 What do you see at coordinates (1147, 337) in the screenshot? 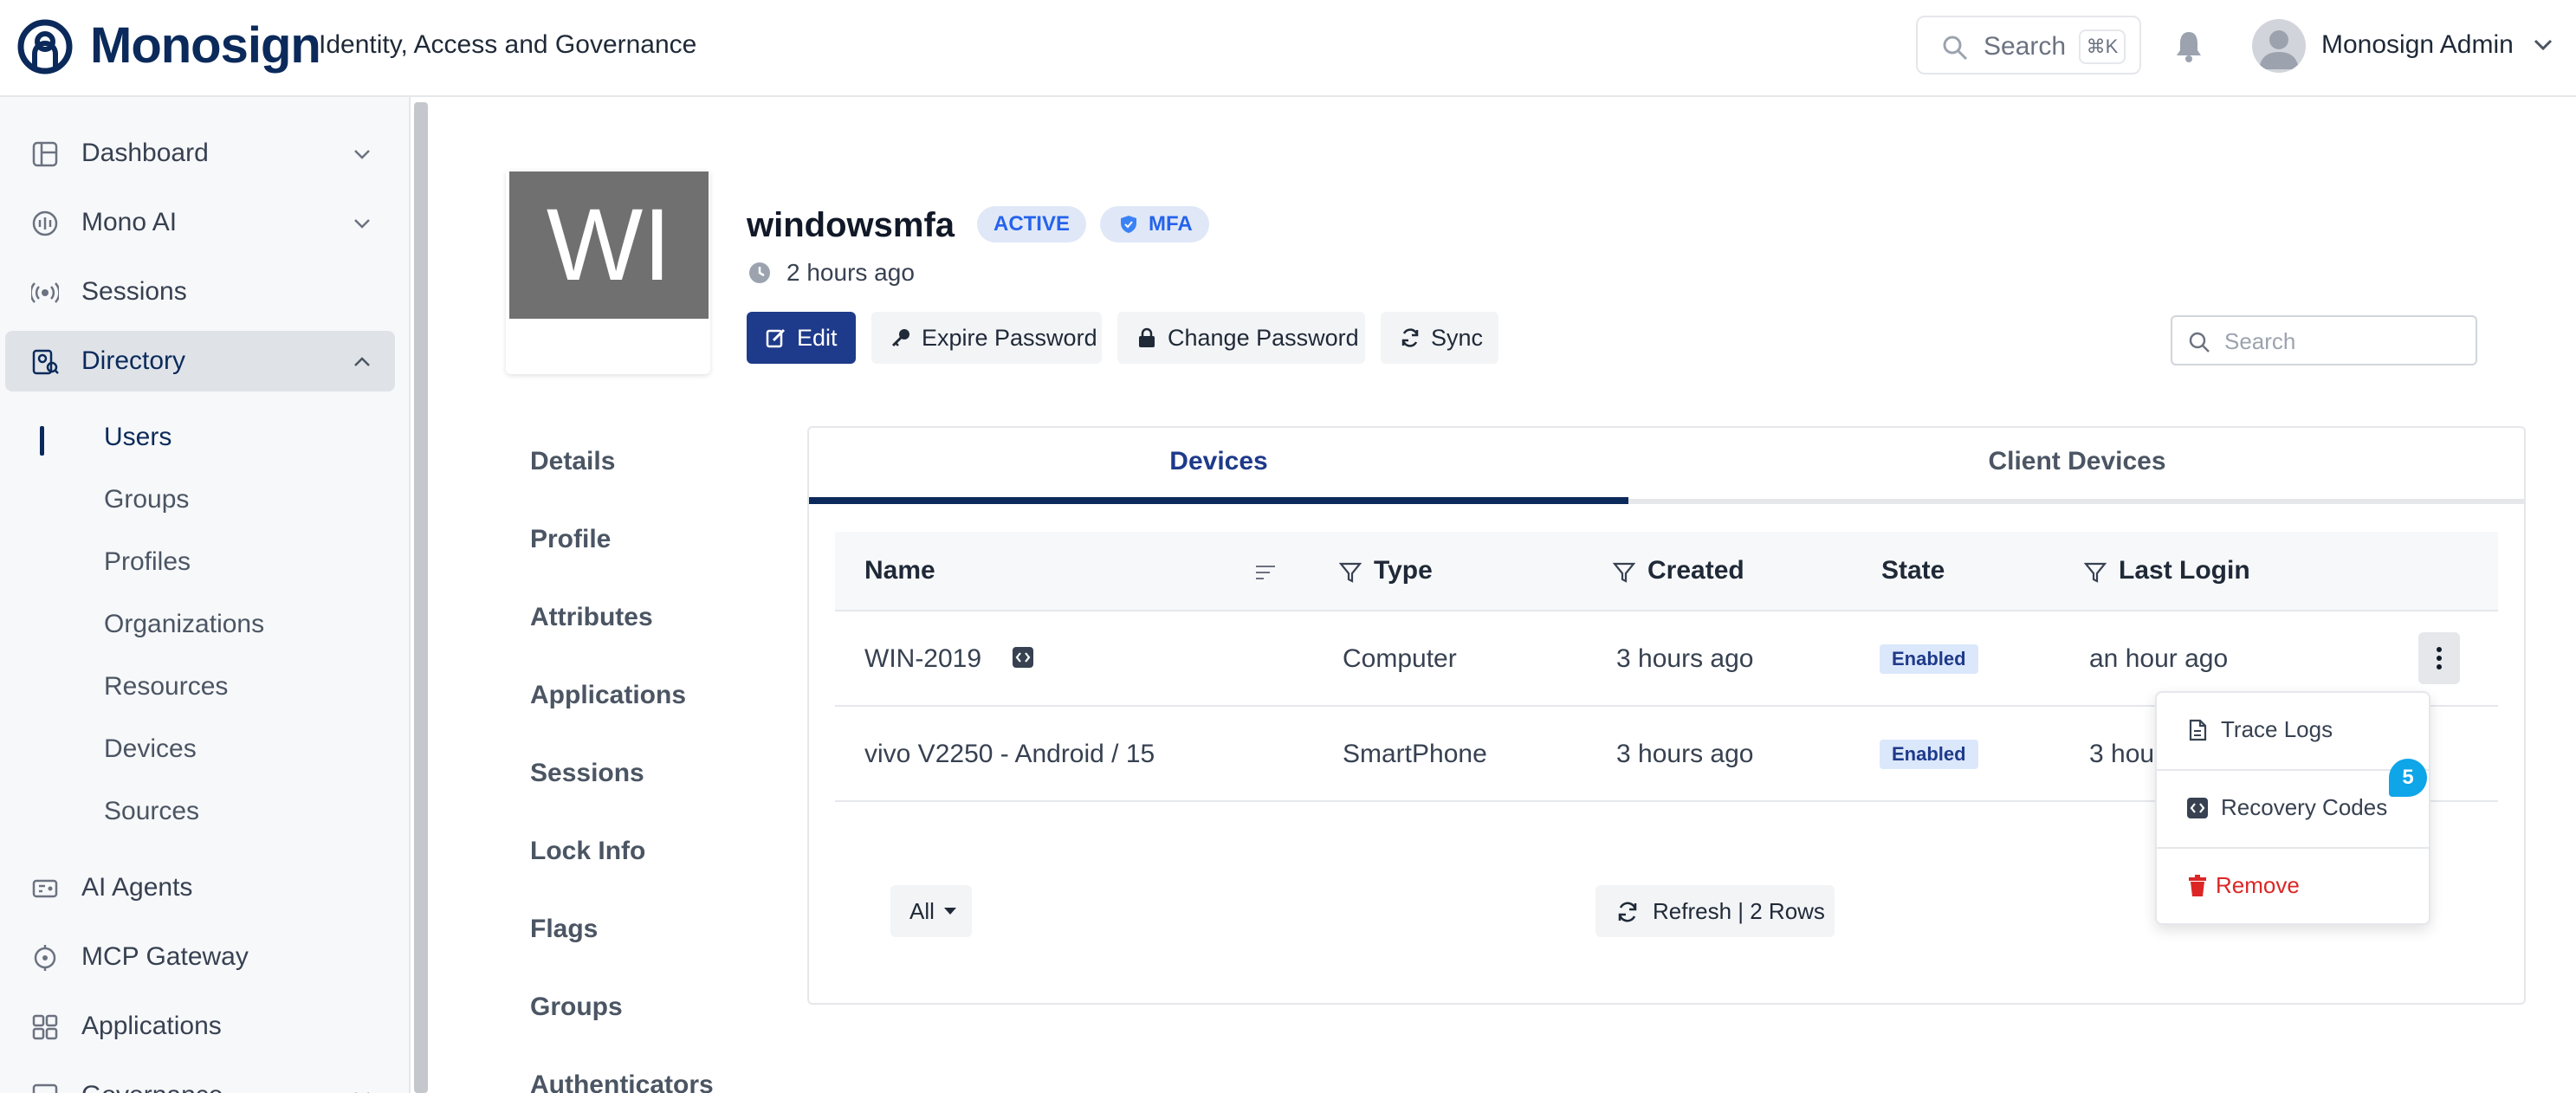
I see `lock-icon` at bounding box center [1147, 337].